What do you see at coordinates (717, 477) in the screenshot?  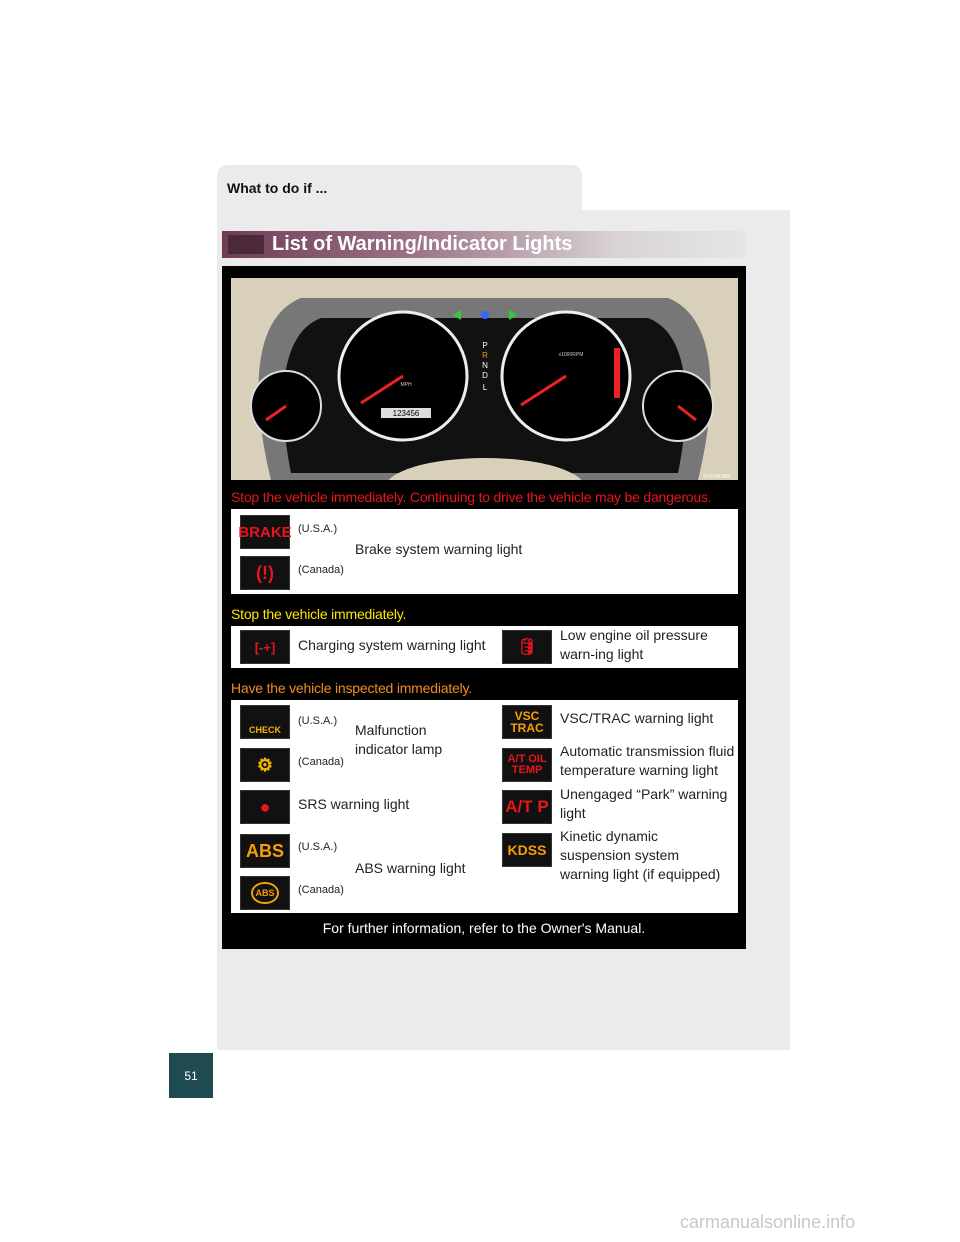 I see `image-code: ILYOWU006` at bounding box center [717, 477].